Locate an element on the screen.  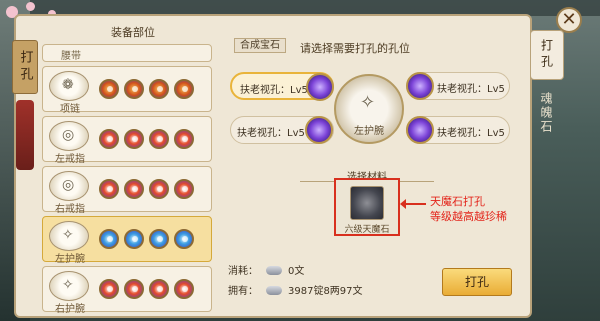
demon-stone-icon is located at coordinates (367, 203).